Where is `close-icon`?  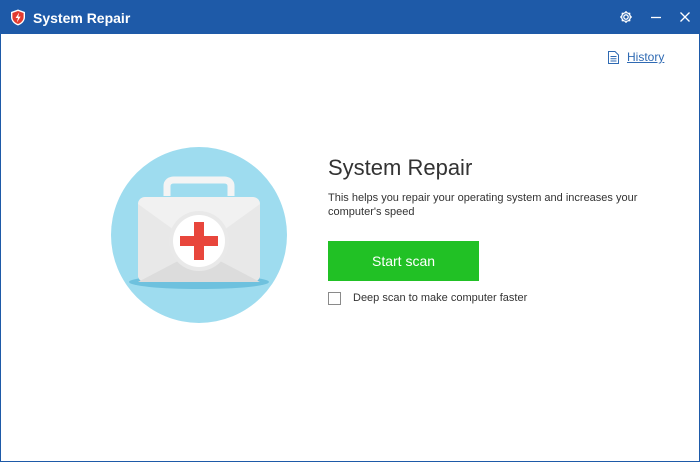 close-icon is located at coordinates (685, 17).